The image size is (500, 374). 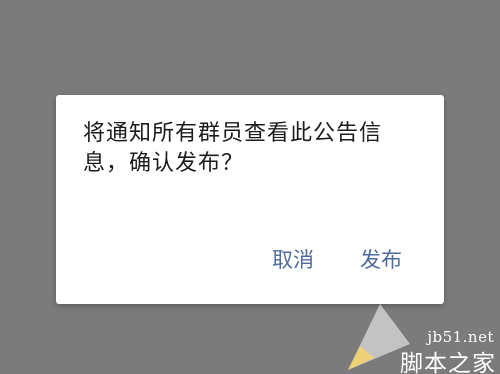 What do you see at coordinates (337, 260) in the screenshot?
I see `dialog-actions: 取消 发布` at bounding box center [337, 260].